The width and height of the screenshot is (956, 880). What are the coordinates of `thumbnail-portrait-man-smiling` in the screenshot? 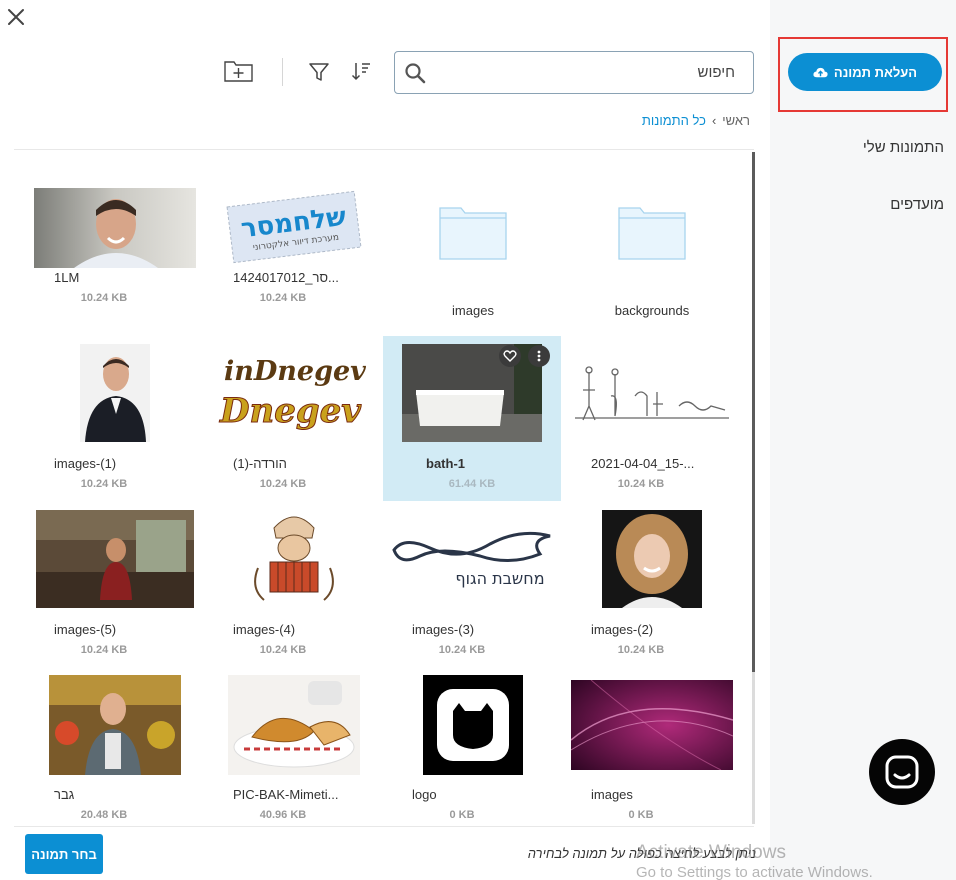 It's located at (115, 228).